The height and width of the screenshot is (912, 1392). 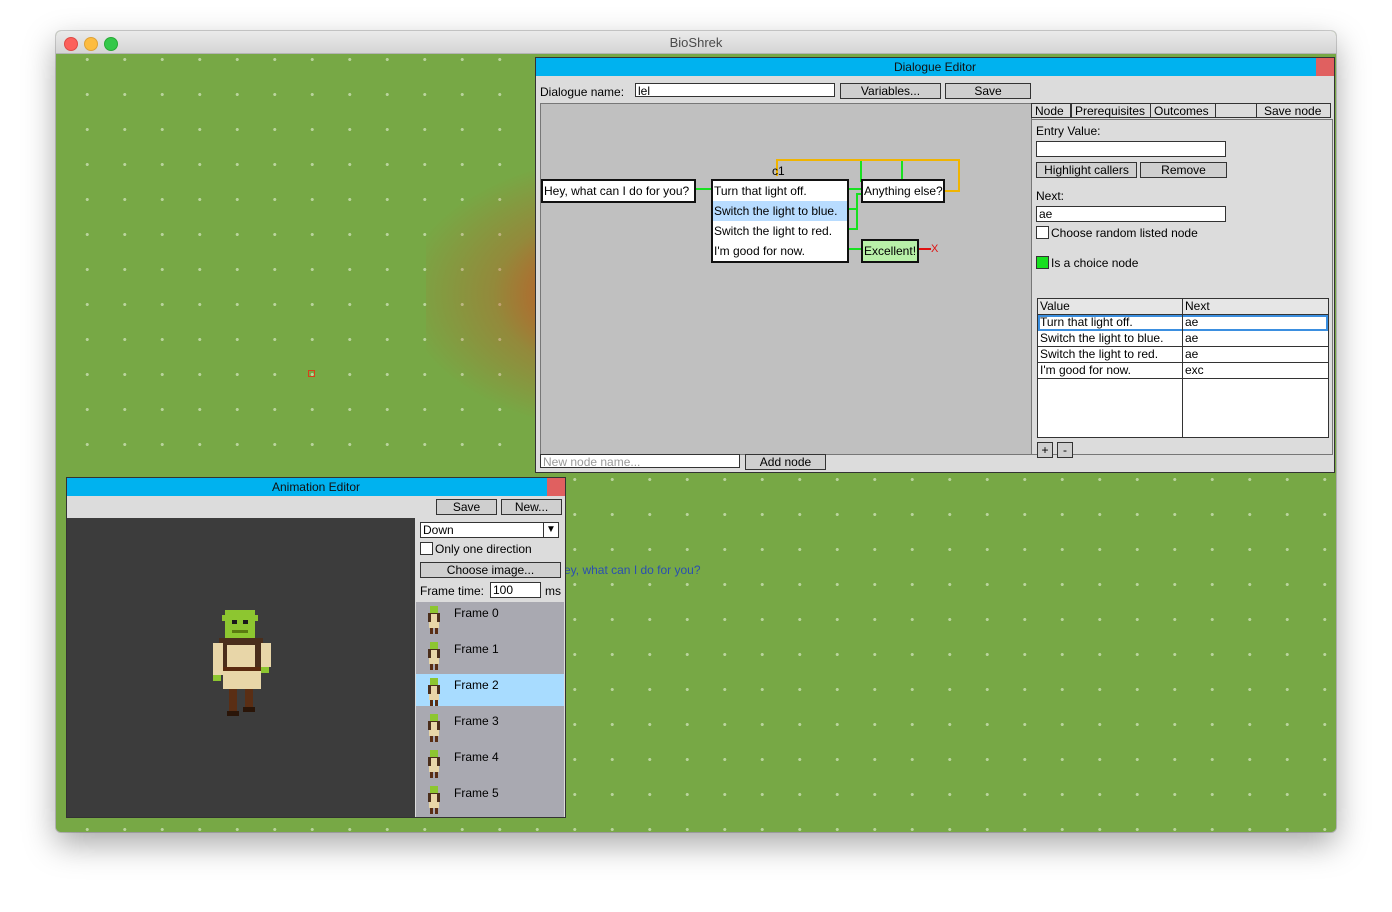 What do you see at coordinates (515, 590) in the screenshot?
I see `frame-time-input: 100` at bounding box center [515, 590].